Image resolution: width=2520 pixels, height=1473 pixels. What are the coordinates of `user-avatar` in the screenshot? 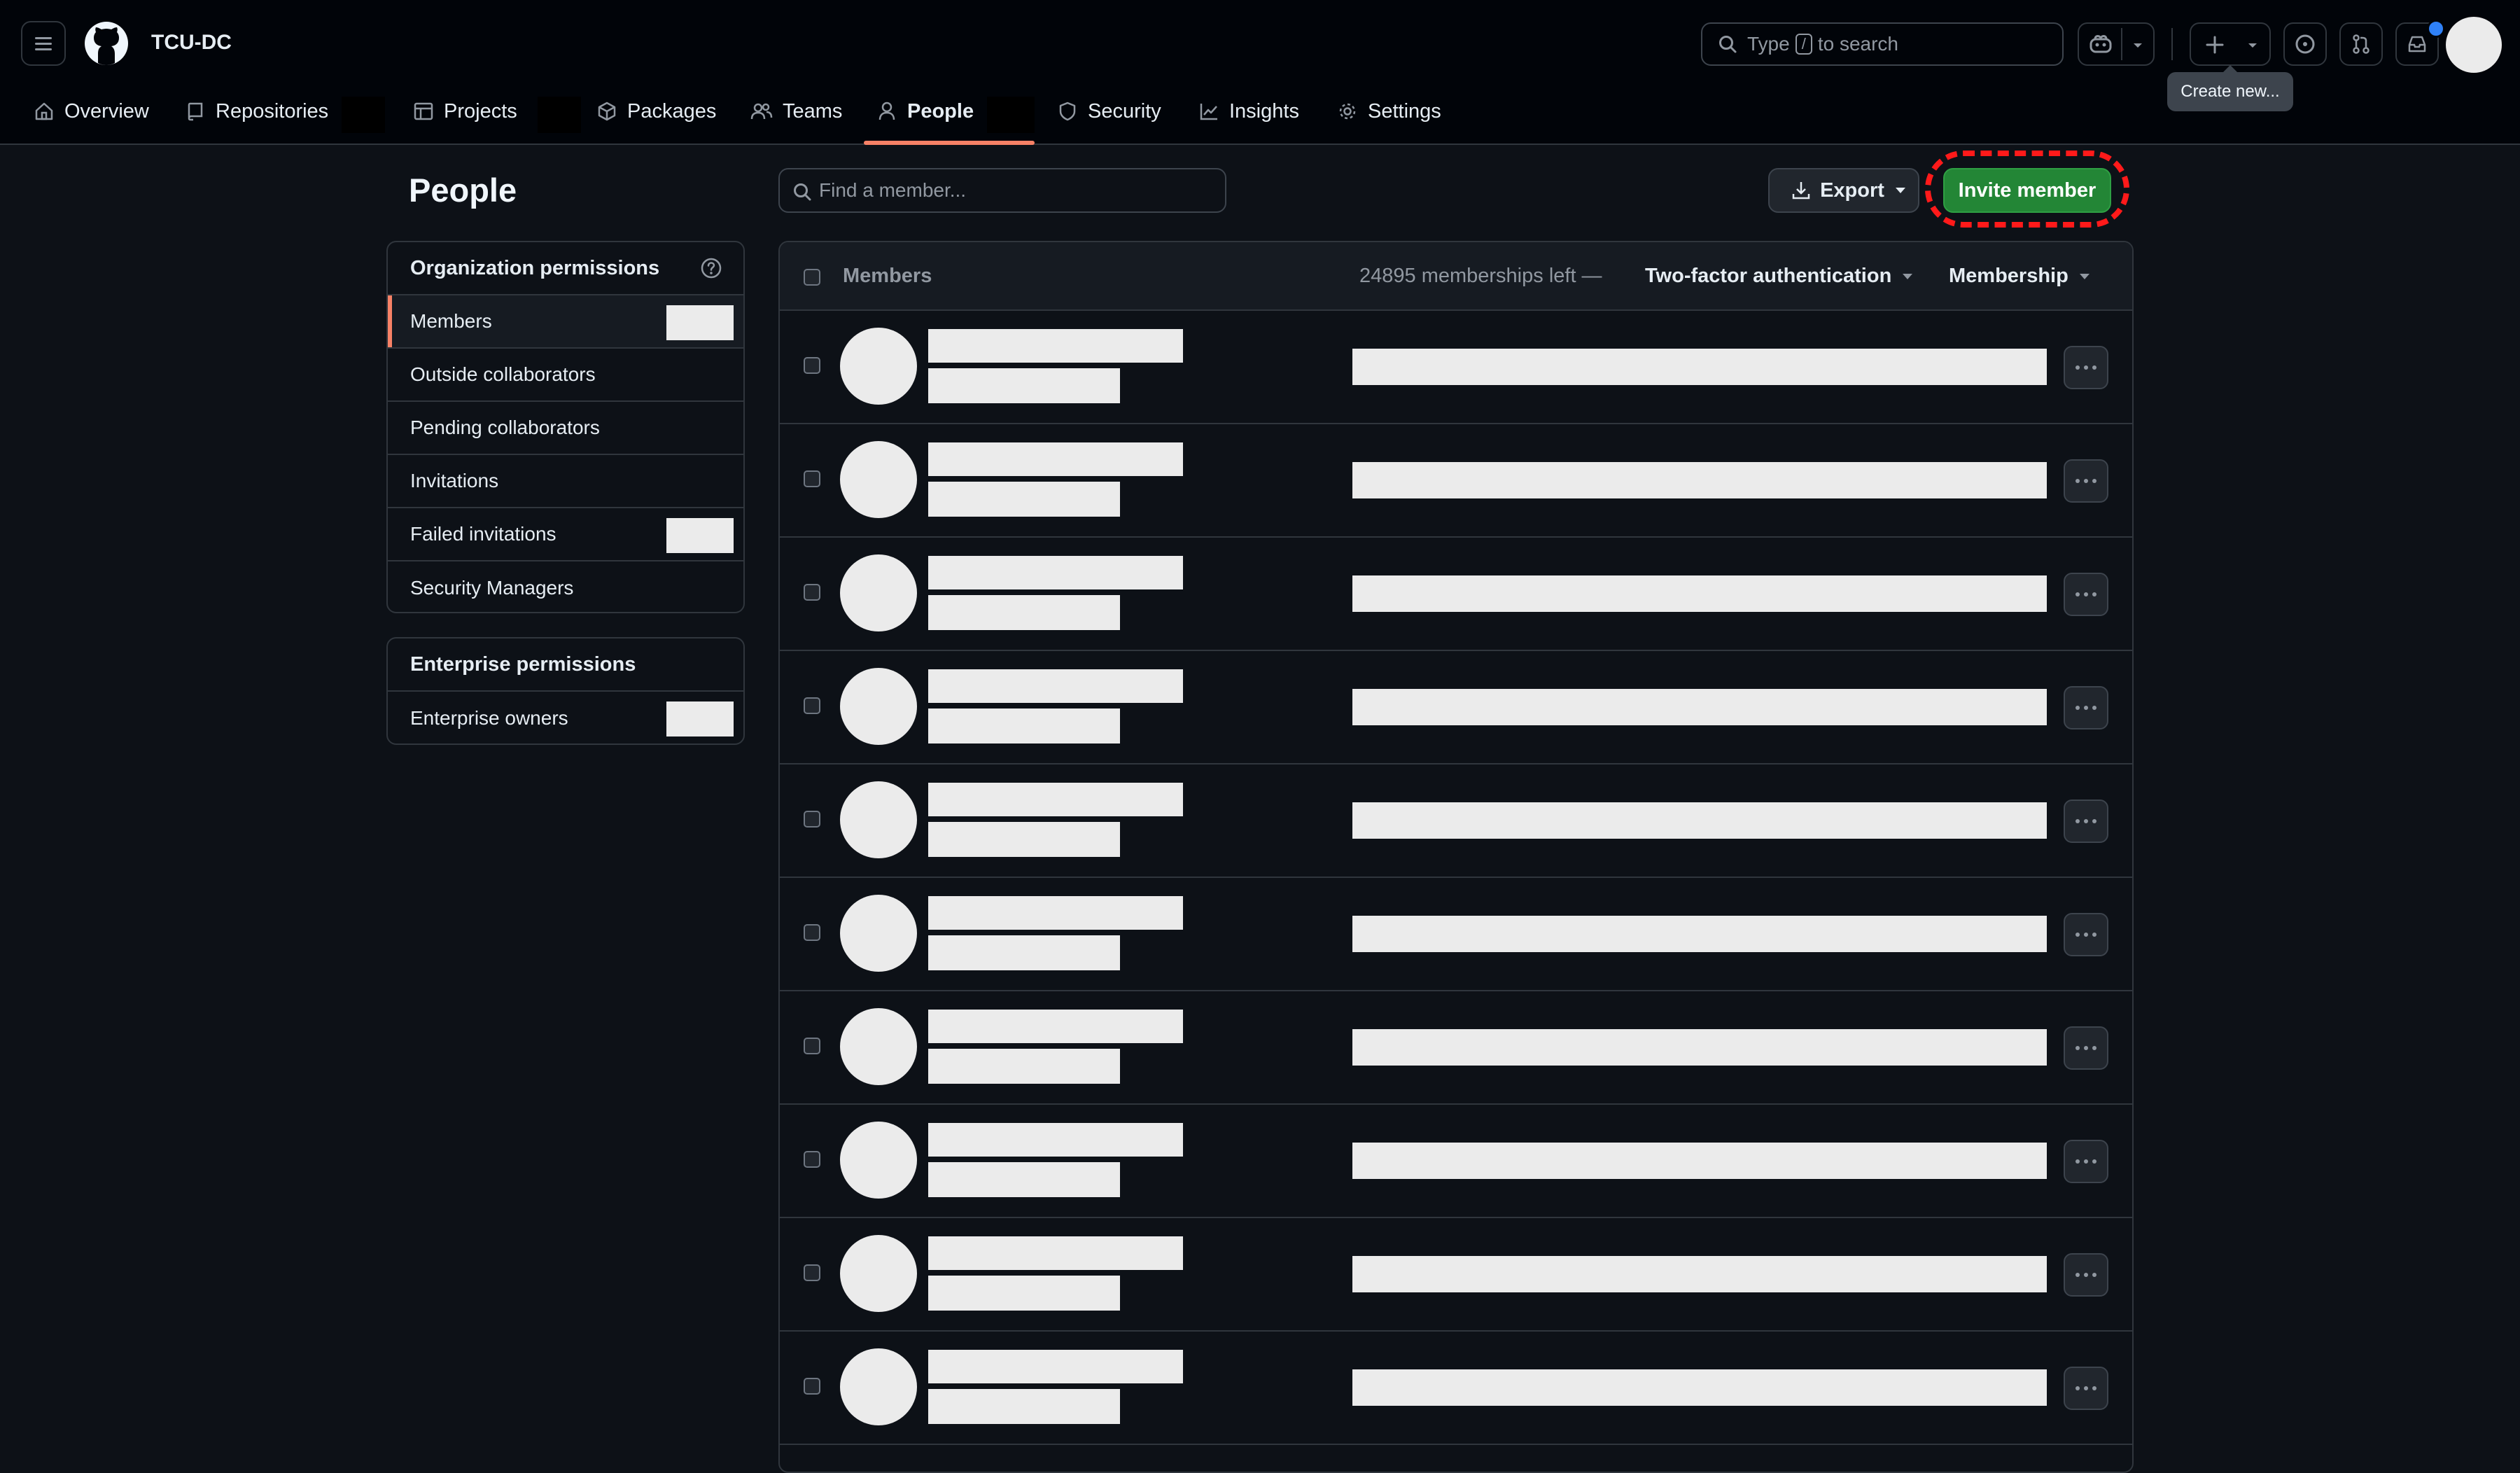 It's located at (2474, 45).